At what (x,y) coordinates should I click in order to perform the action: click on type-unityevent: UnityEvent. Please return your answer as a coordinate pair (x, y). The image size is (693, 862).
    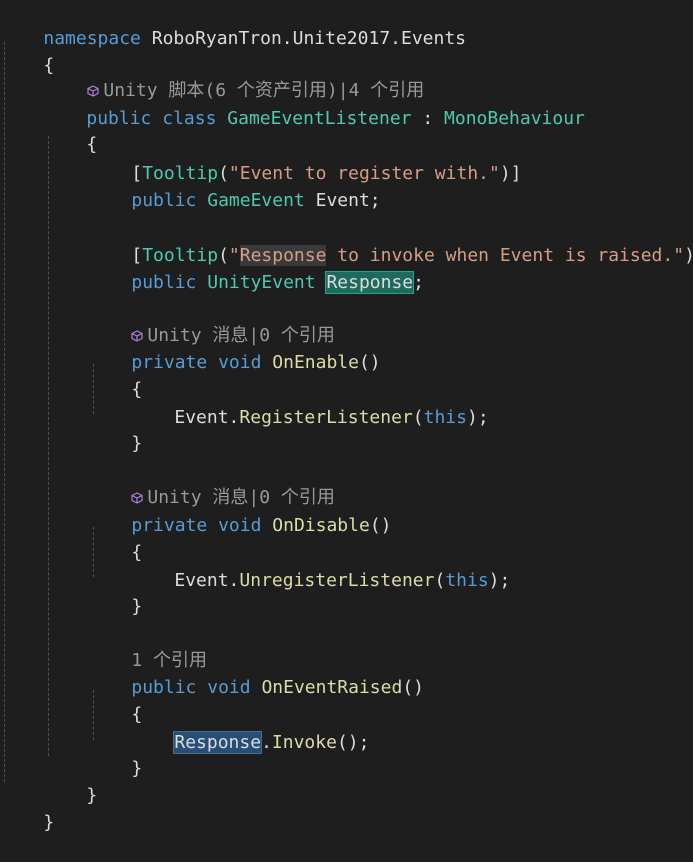
    Looking at the image, I should click on (261, 282).